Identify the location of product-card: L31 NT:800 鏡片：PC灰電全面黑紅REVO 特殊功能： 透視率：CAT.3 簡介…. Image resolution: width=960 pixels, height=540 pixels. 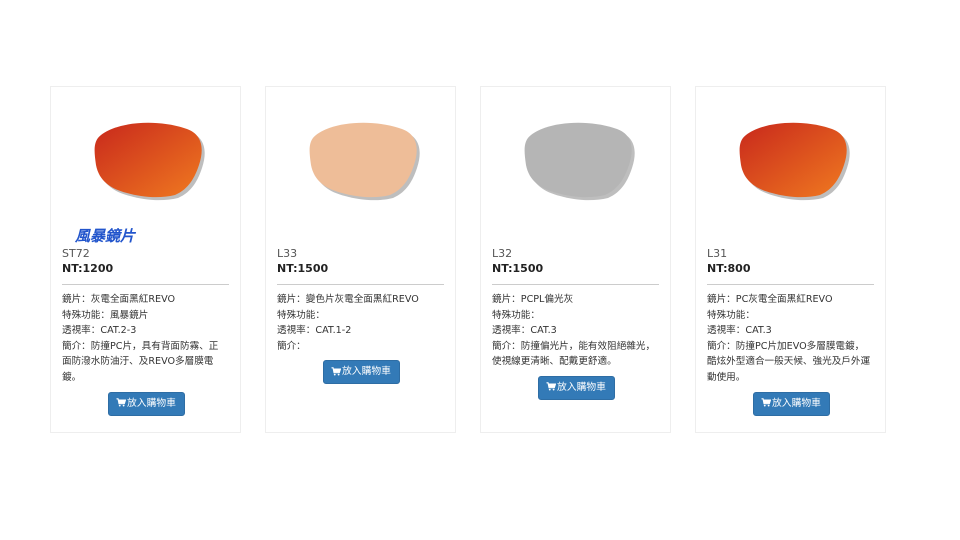
(790, 259).